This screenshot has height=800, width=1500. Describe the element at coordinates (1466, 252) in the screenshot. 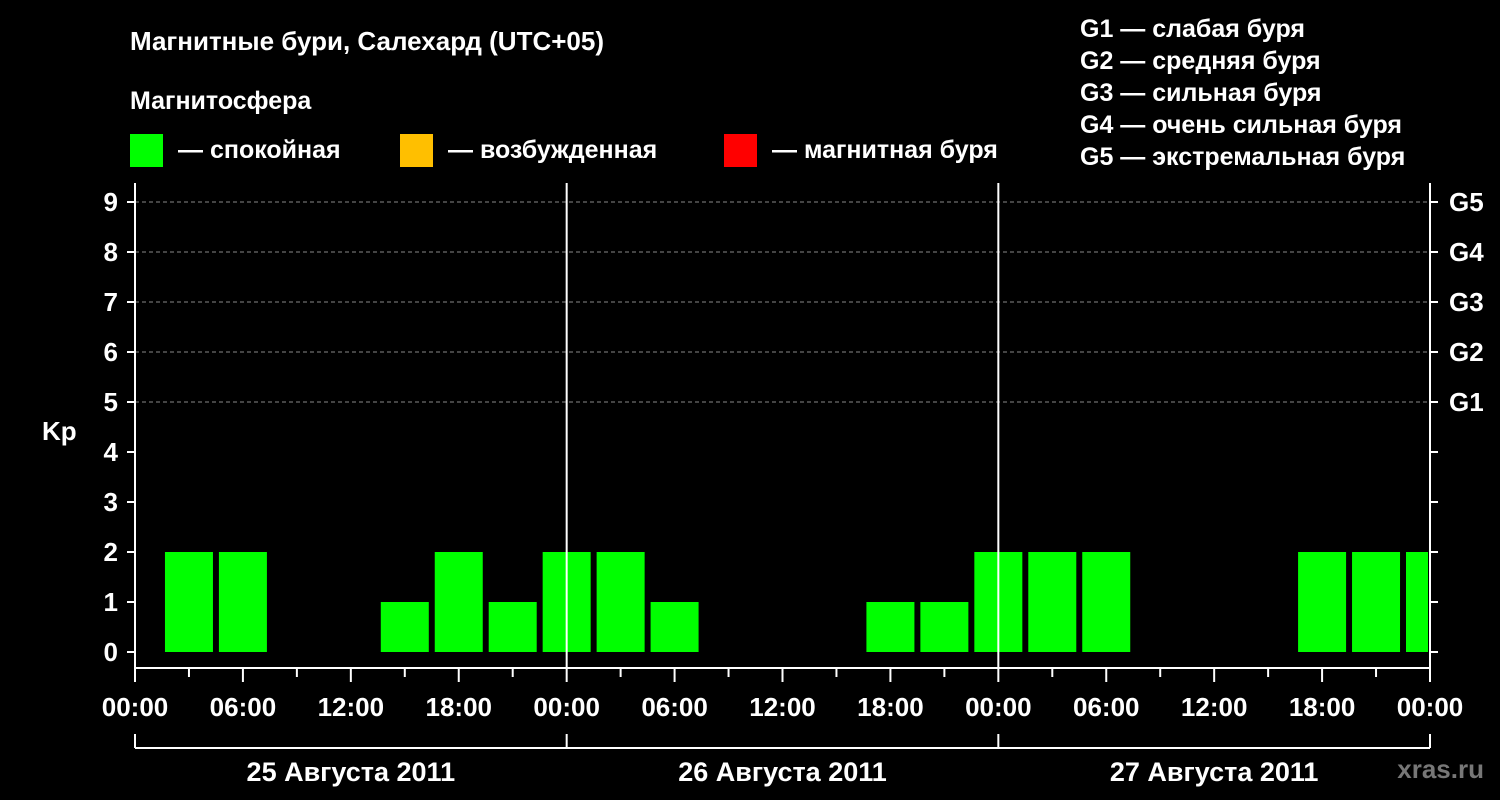

I see `right-tick-label-G4: G4` at that location.